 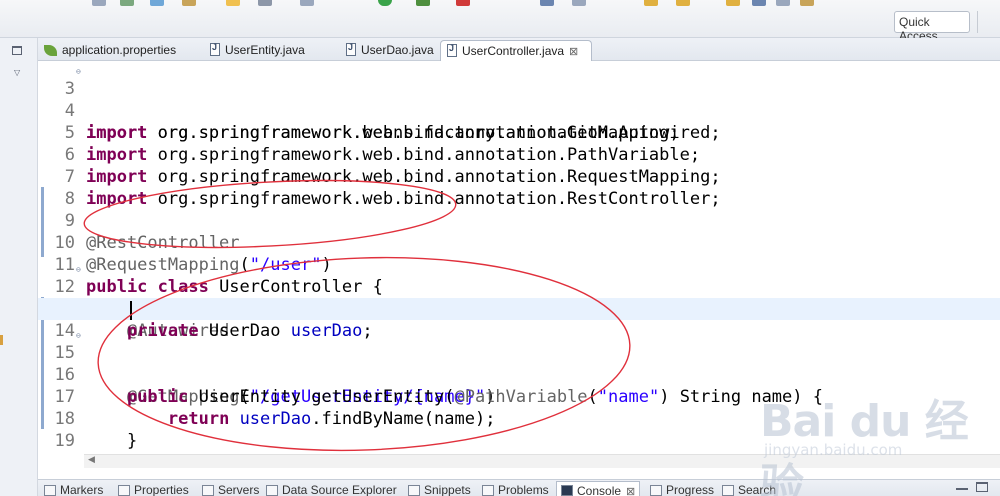 What do you see at coordinates (977, 22) in the screenshot?
I see `toolbar-divider` at bounding box center [977, 22].